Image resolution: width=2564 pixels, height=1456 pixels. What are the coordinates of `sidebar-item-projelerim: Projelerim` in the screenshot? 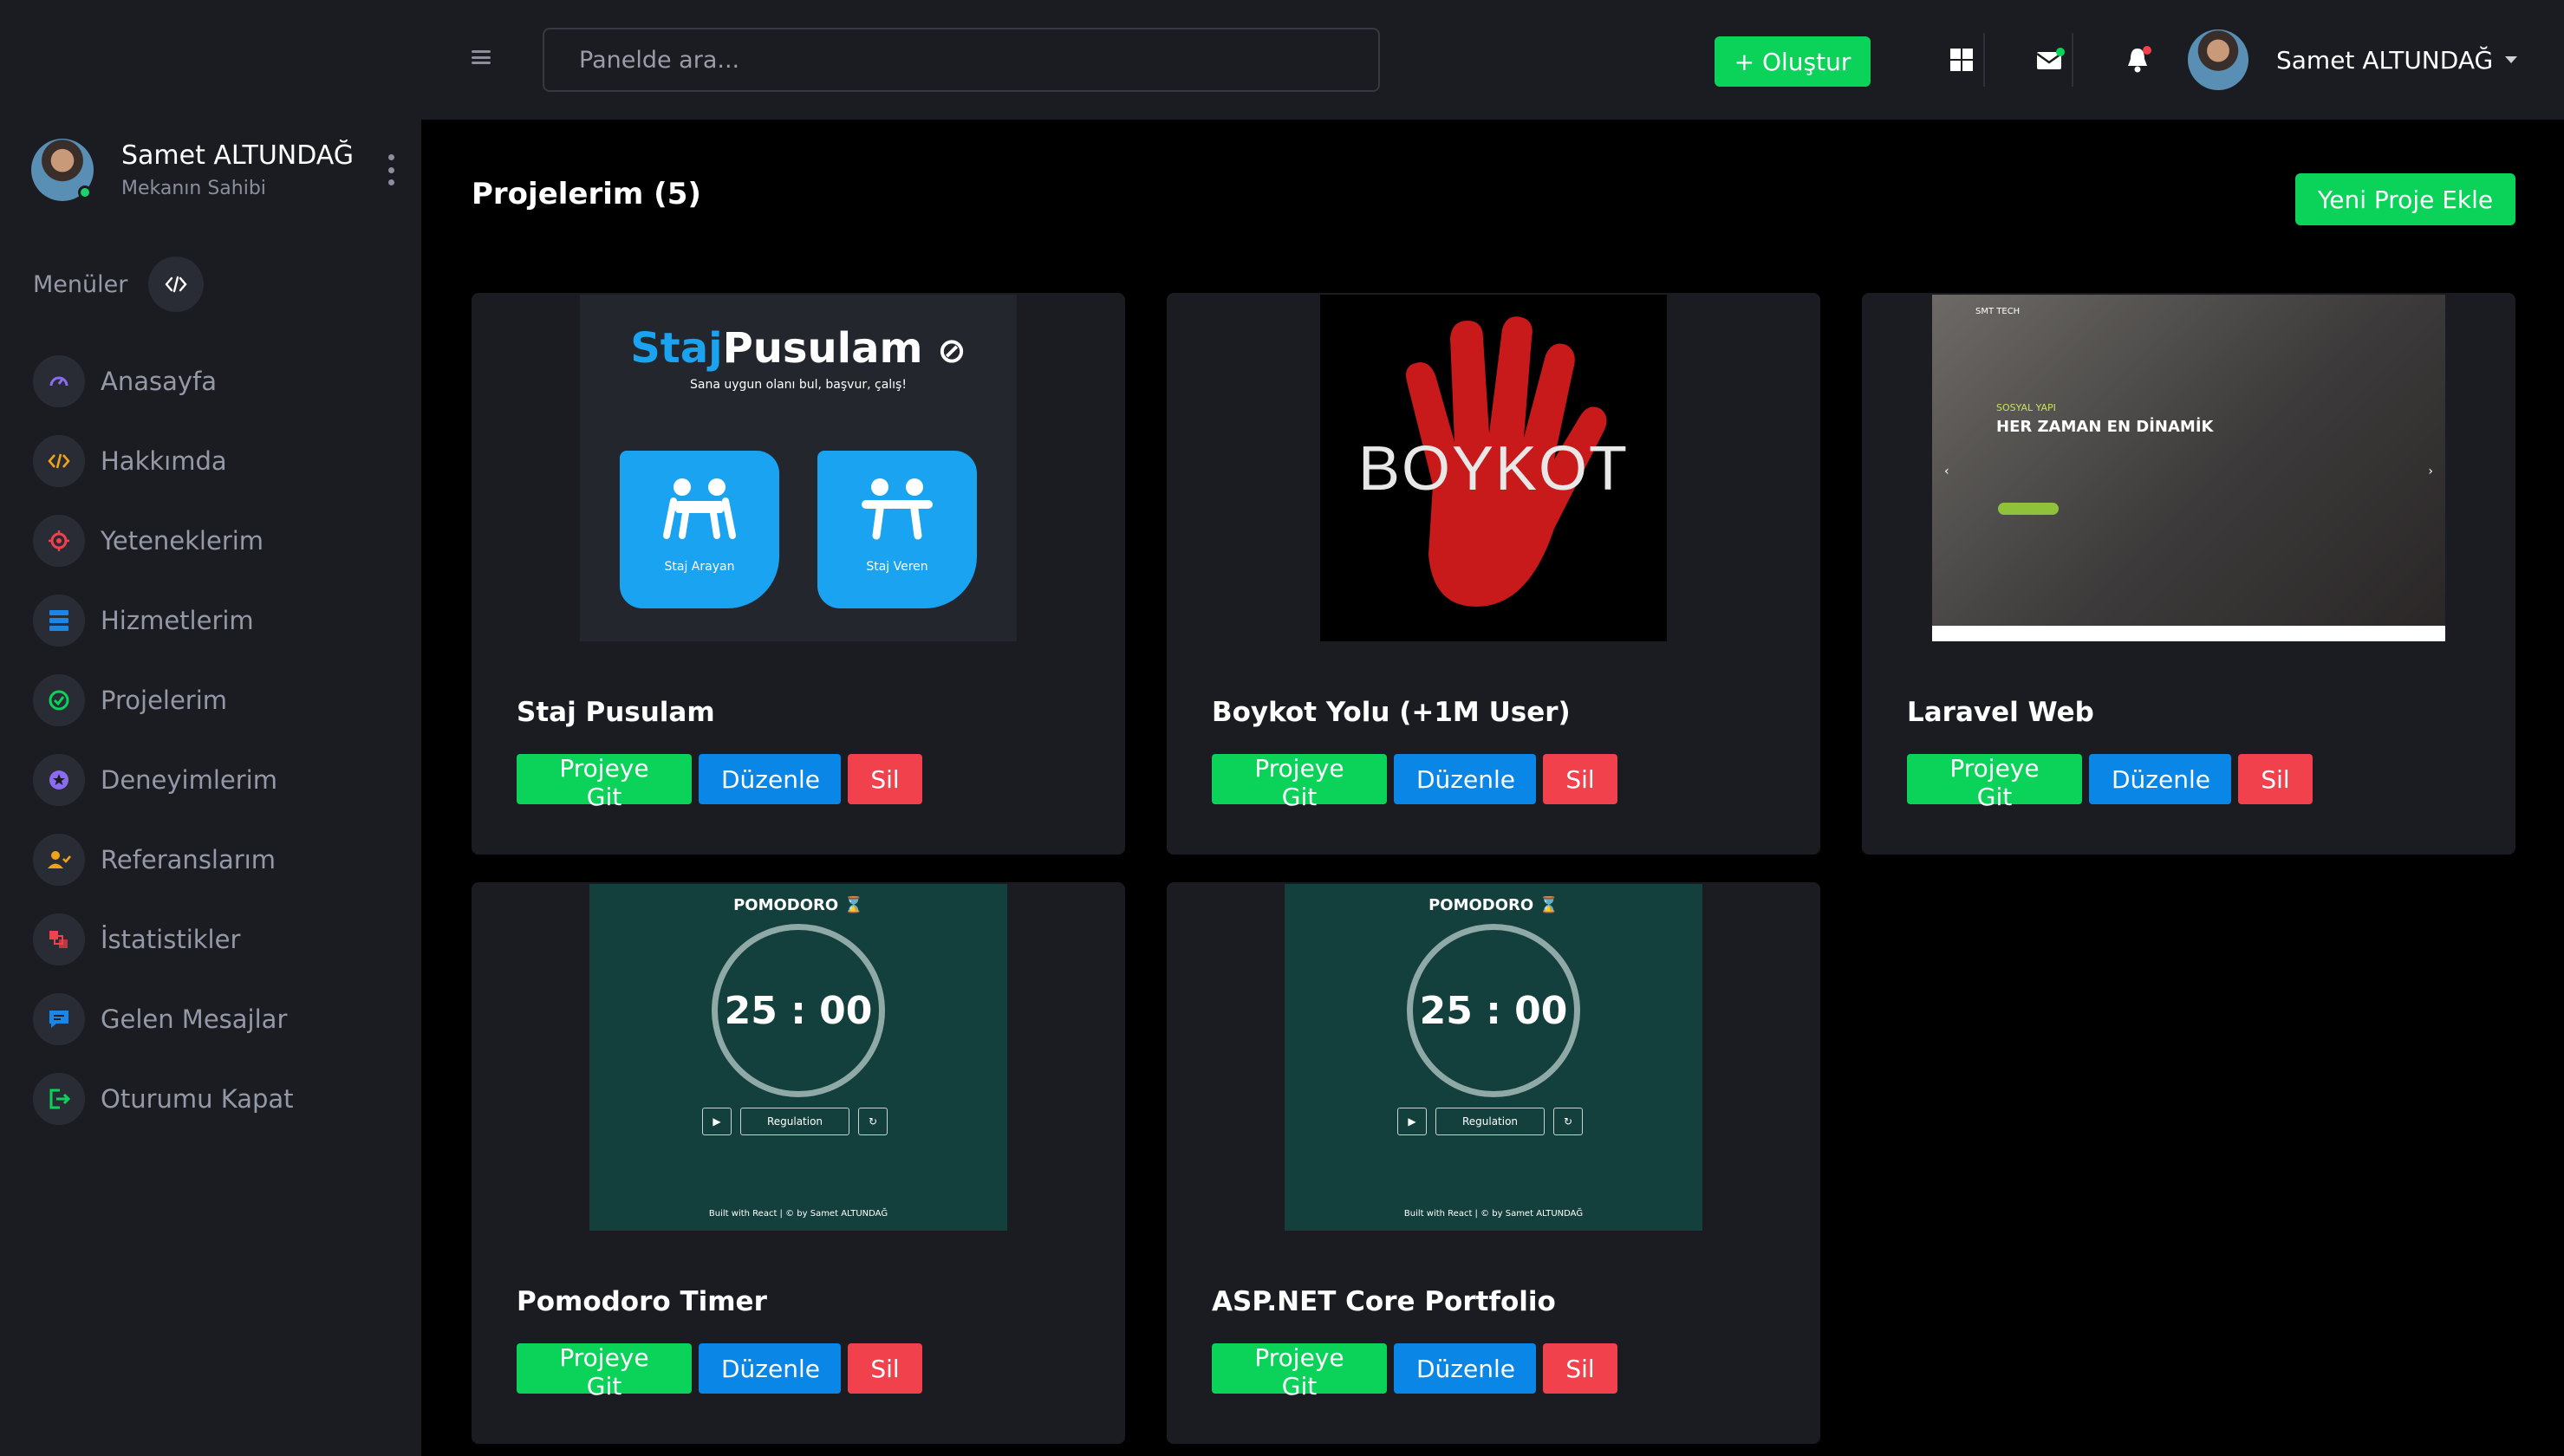 It's located at (163, 700).